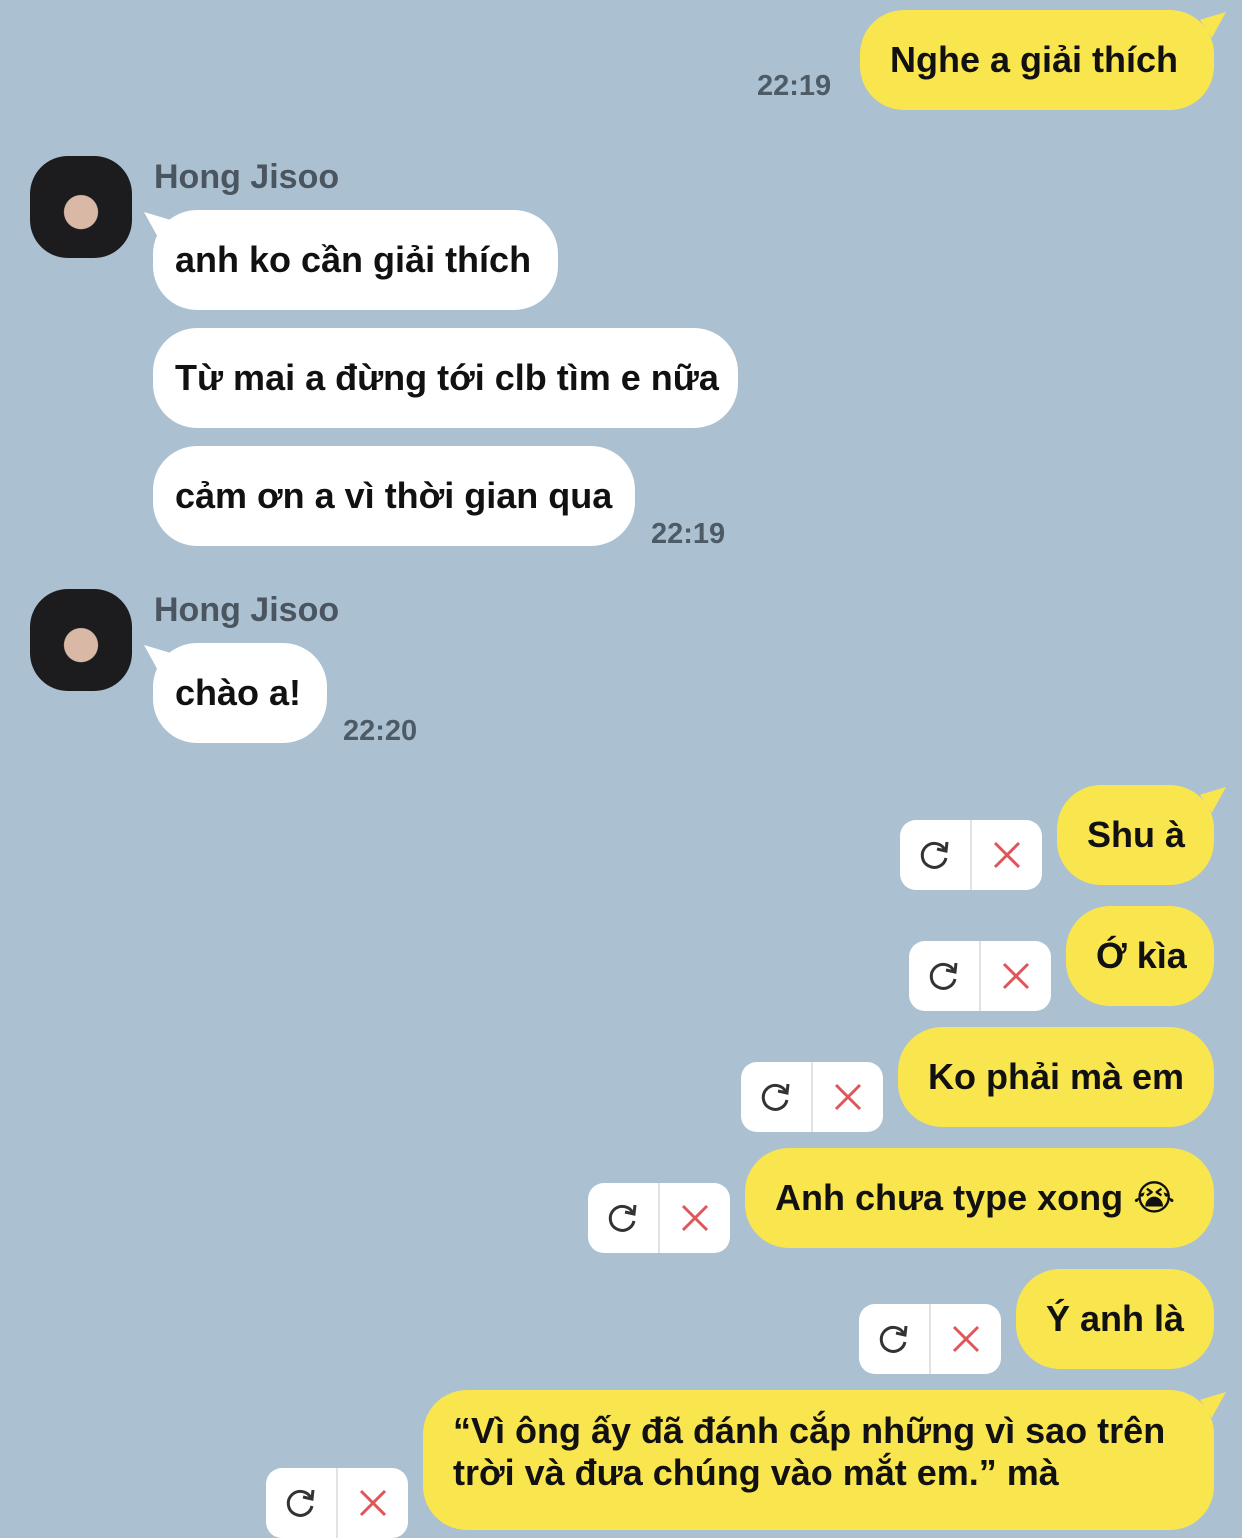  I want to click on their-message-bubble: Từ mai a đừng tới clb tìm e nữa, so click(445, 378).